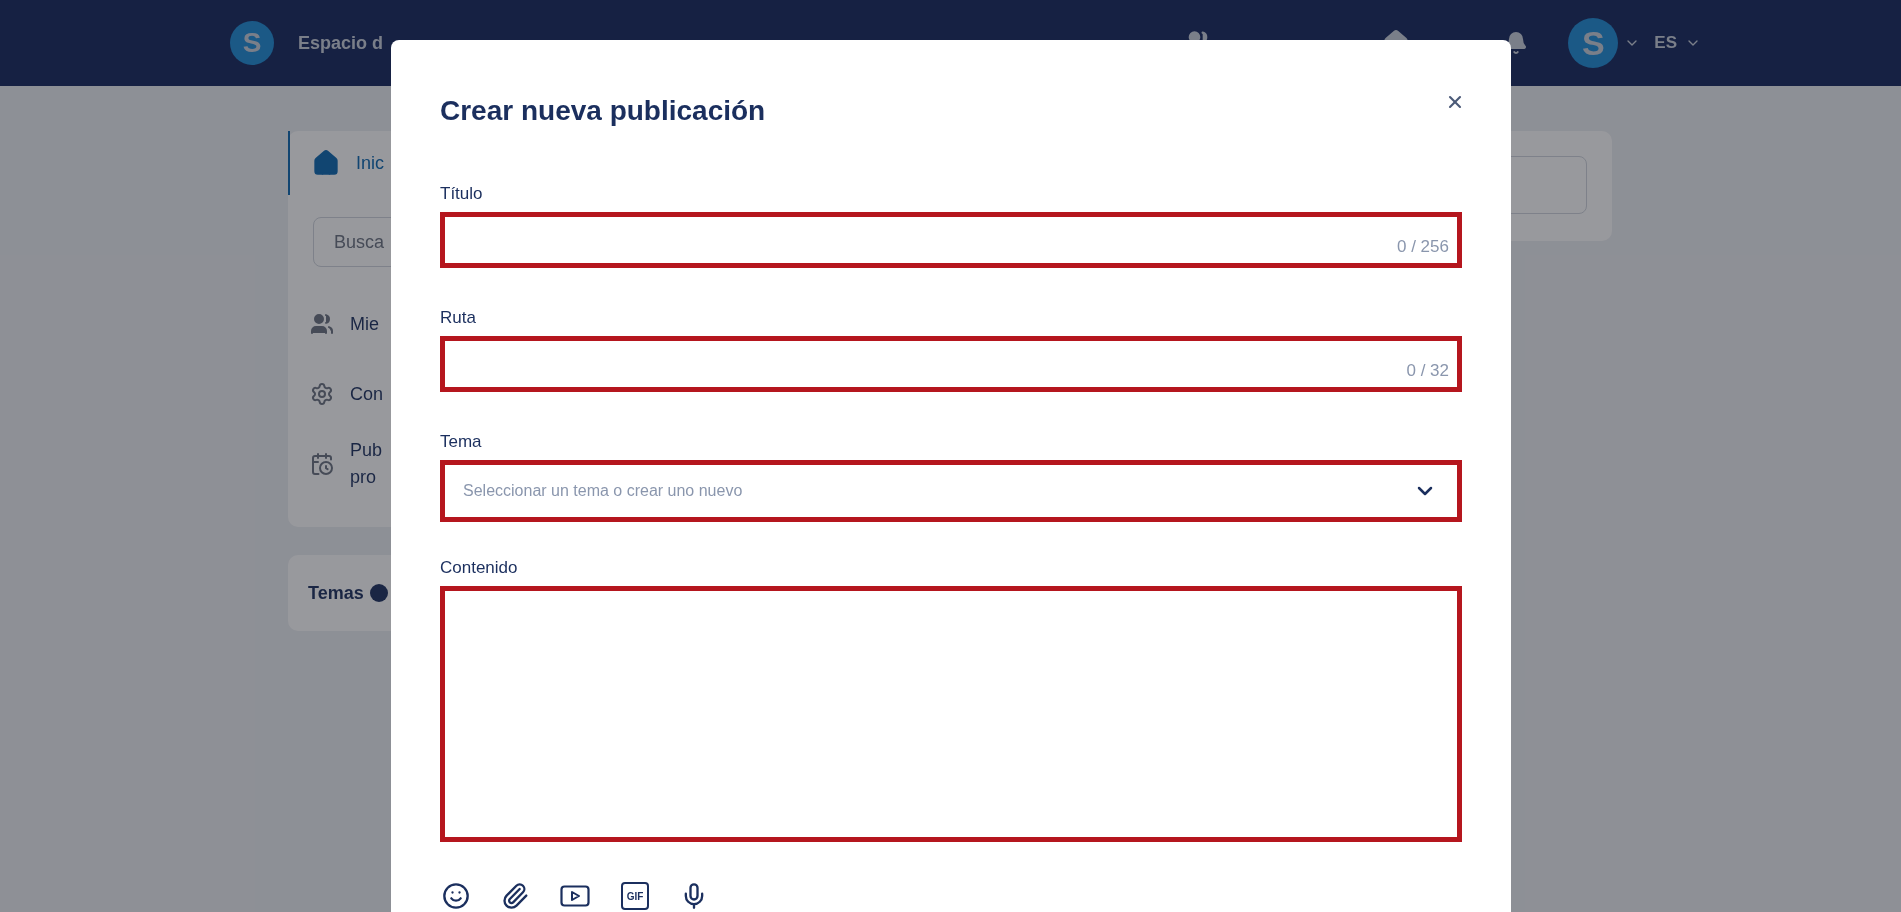 This screenshot has height=912, width=1901. Describe the element at coordinates (322, 394) in the screenshot. I see `gear-icon` at that location.